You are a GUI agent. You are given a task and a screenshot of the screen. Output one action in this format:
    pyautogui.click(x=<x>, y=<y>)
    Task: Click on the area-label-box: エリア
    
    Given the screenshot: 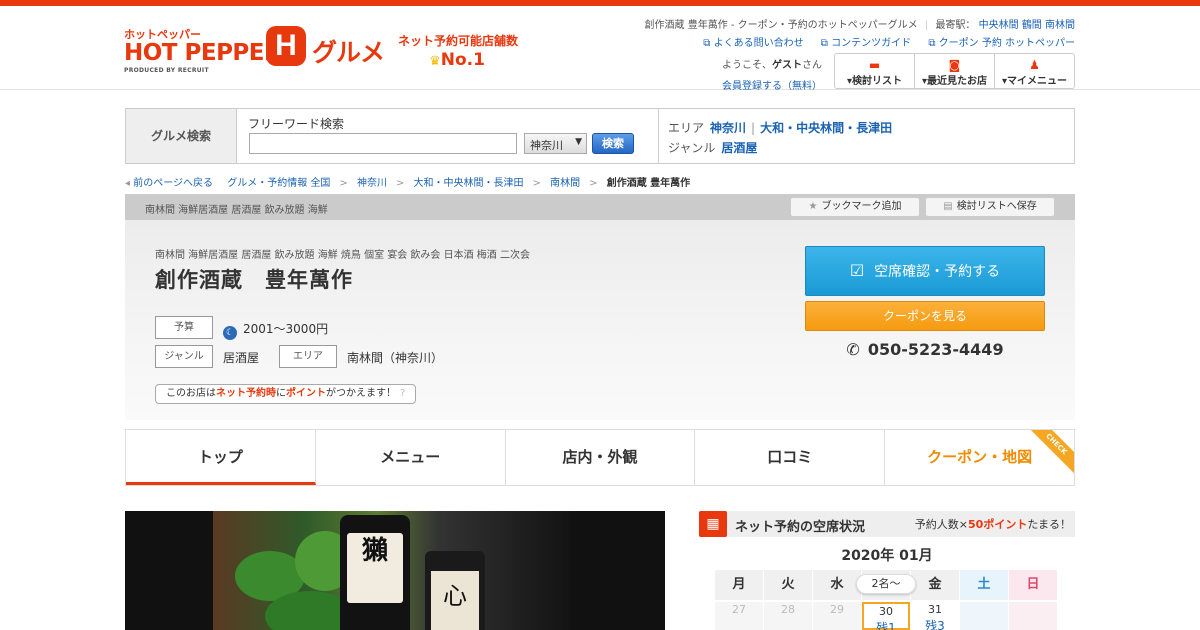 What is the action you would take?
    pyautogui.click(x=308, y=356)
    